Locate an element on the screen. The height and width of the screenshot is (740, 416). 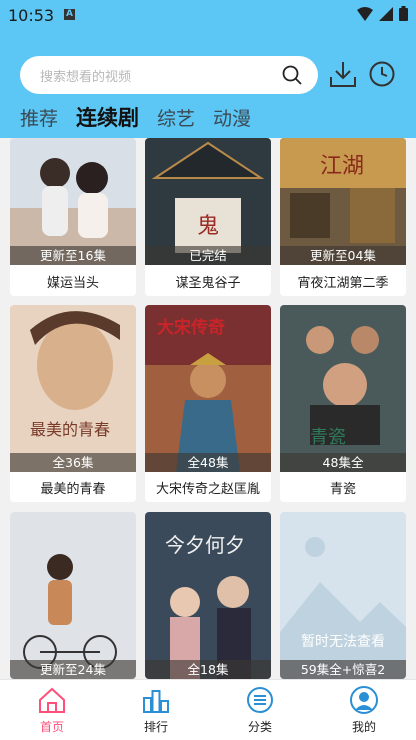
tabbar-label: 排行 is located at coordinates (155, 727).